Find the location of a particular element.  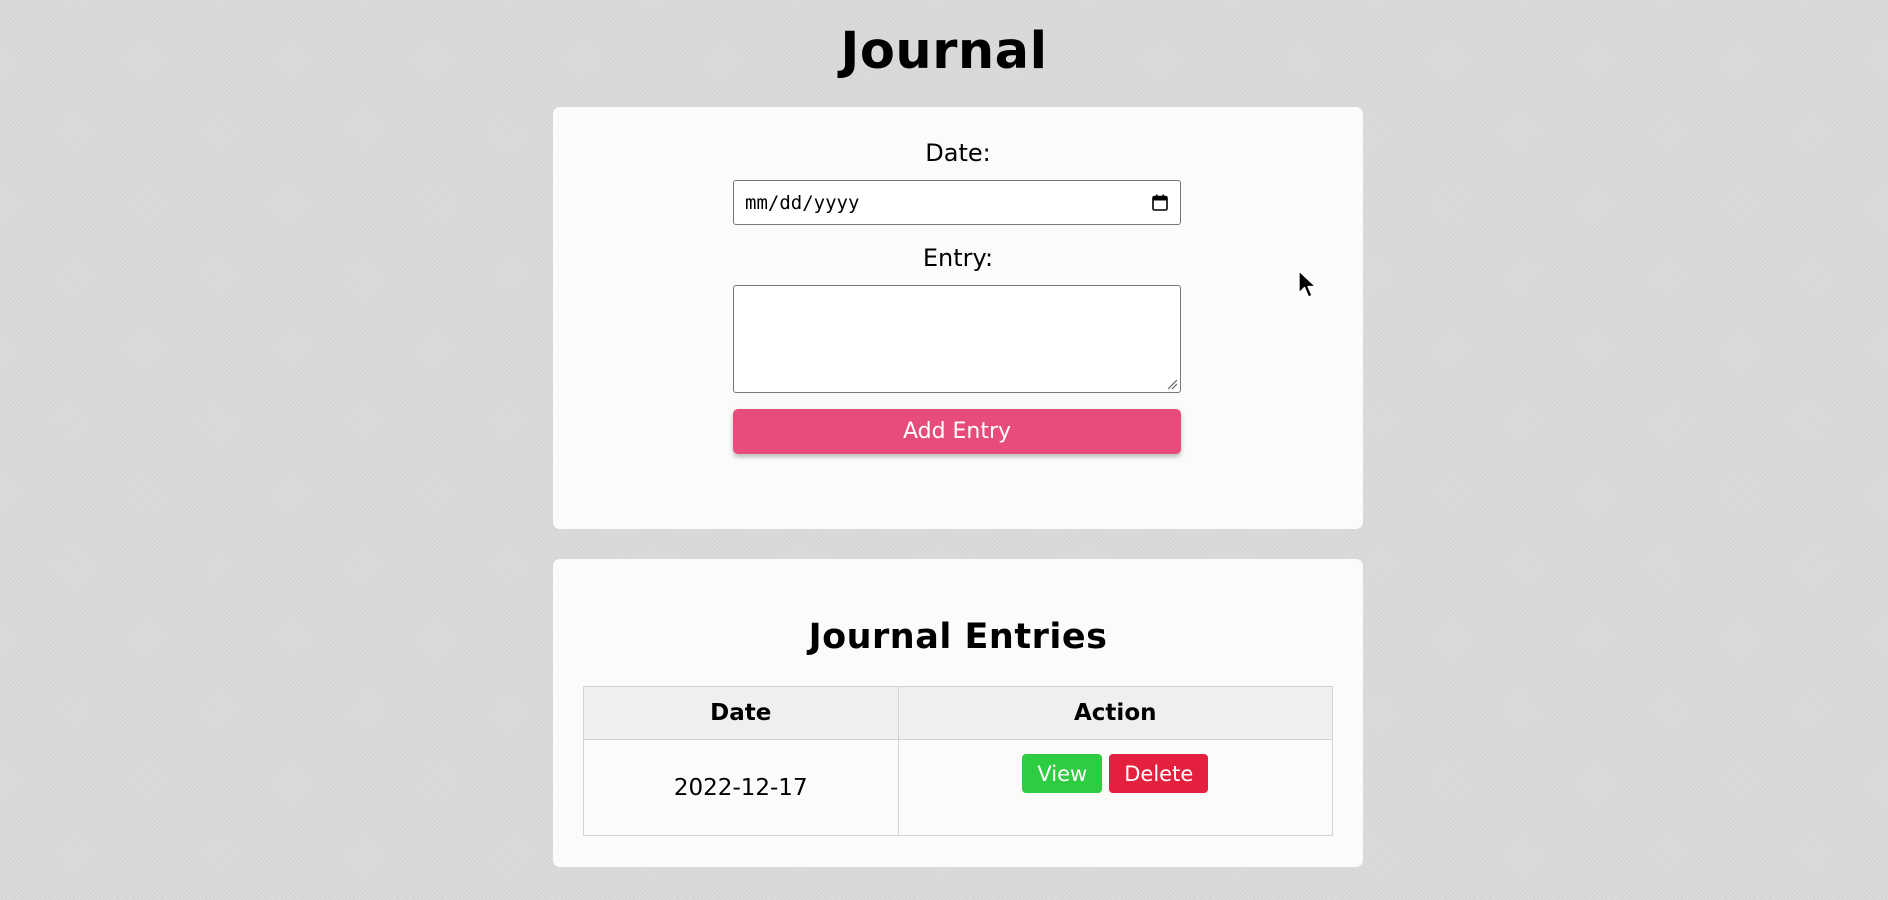

delete-button: Delete is located at coordinates (1159, 773).